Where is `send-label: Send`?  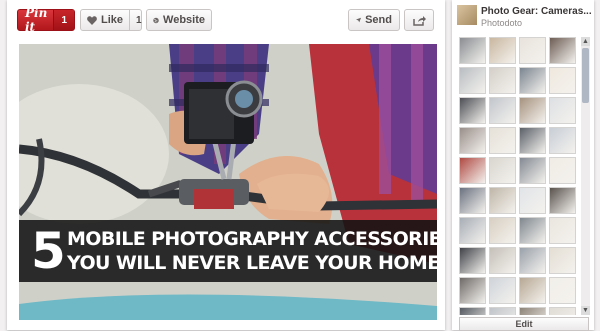 send-label: Send is located at coordinates (378, 20).